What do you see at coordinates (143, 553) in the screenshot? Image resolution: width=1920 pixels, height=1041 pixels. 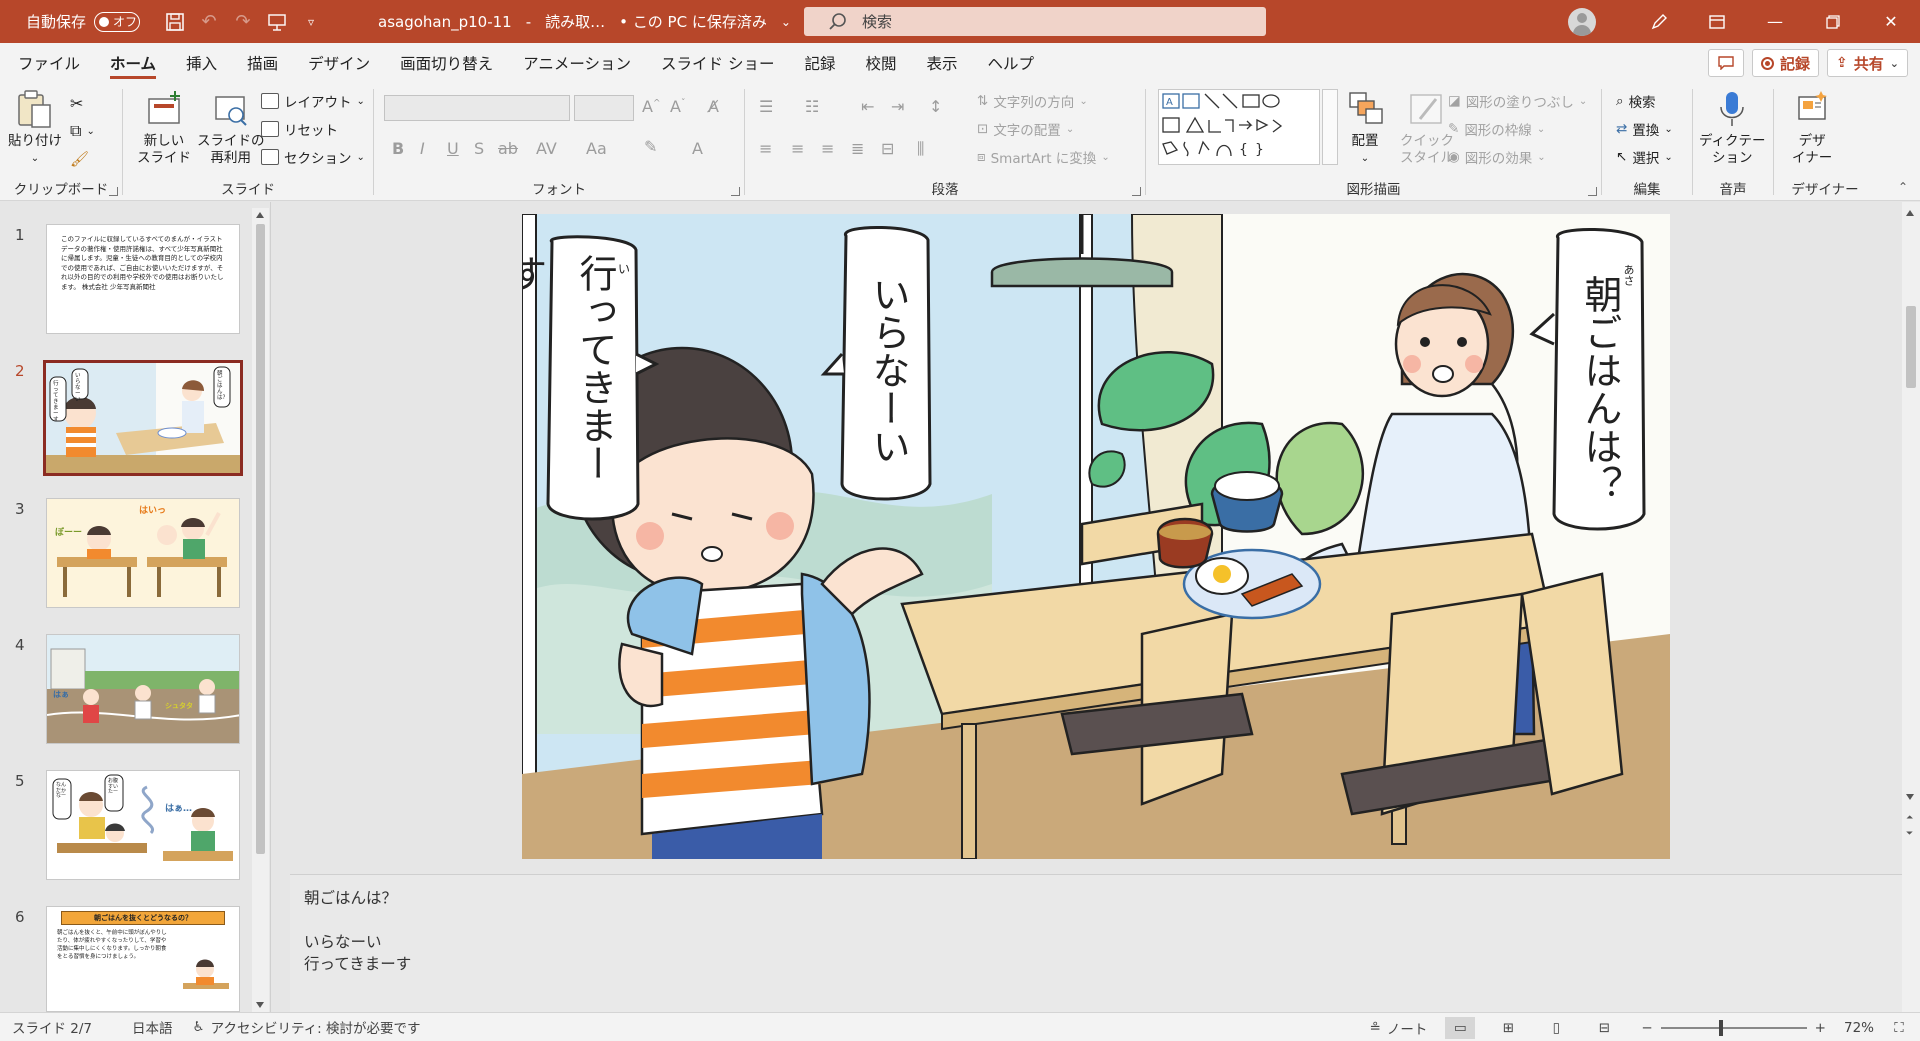 I see `slide-thumbnail-3: ぼーー はいっ` at bounding box center [143, 553].